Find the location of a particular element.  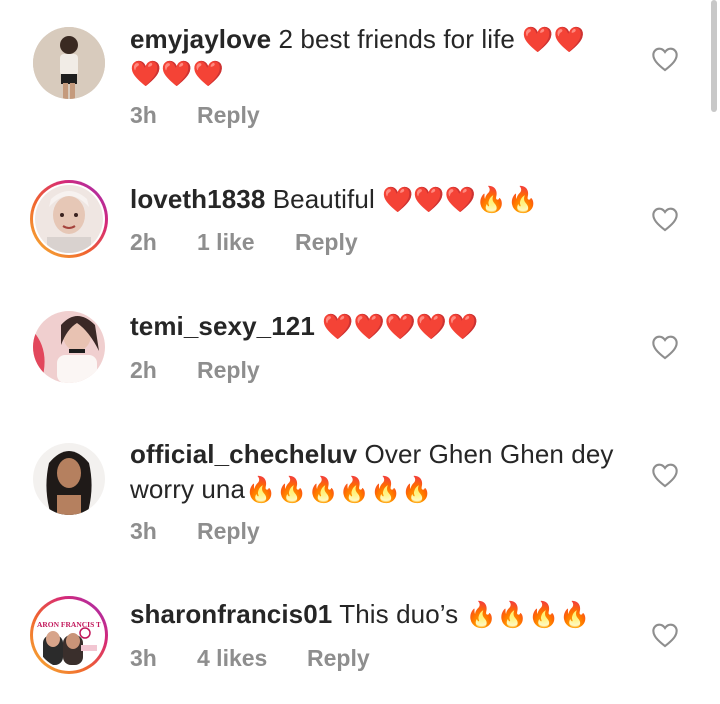

like-count: 4 likes is located at coordinates (252, 658).